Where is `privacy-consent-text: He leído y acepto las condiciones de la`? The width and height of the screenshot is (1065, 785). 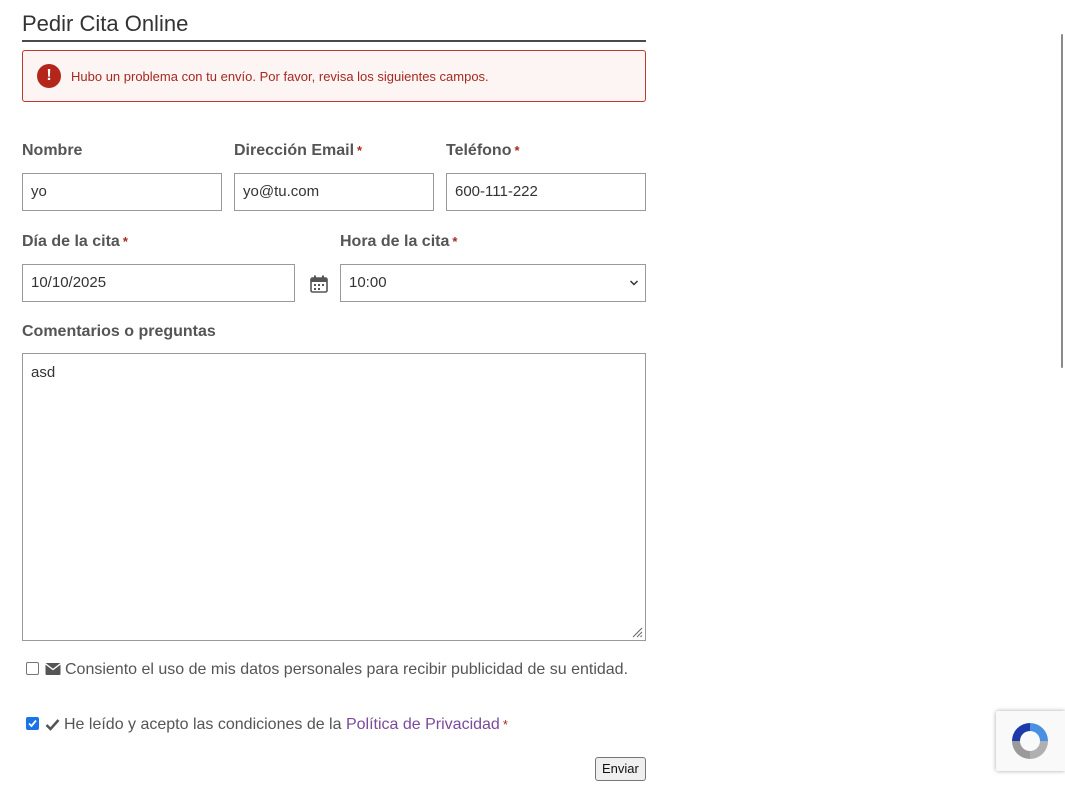 privacy-consent-text: He leído y acepto las condiciones de la is located at coordinates (205, 724).